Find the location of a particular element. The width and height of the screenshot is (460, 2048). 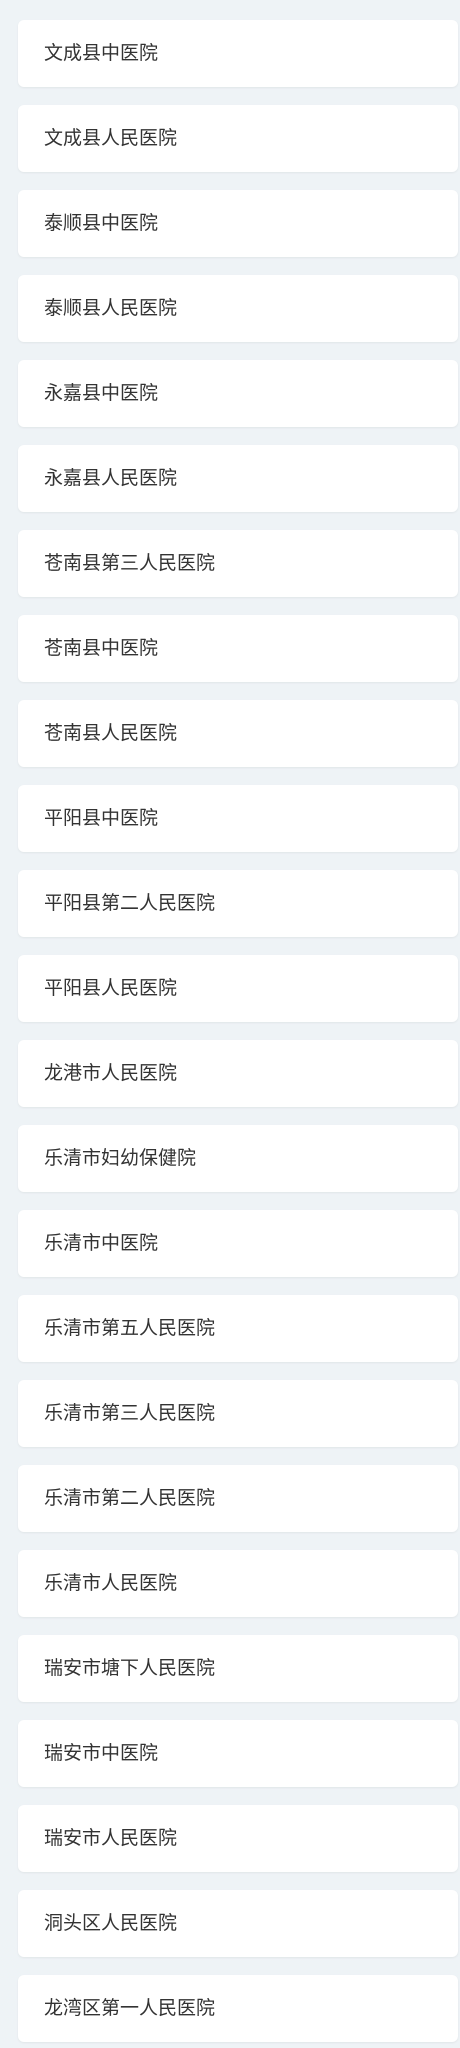

hospital-name: 苍南县中医院 is located at coordinates (101, 648).